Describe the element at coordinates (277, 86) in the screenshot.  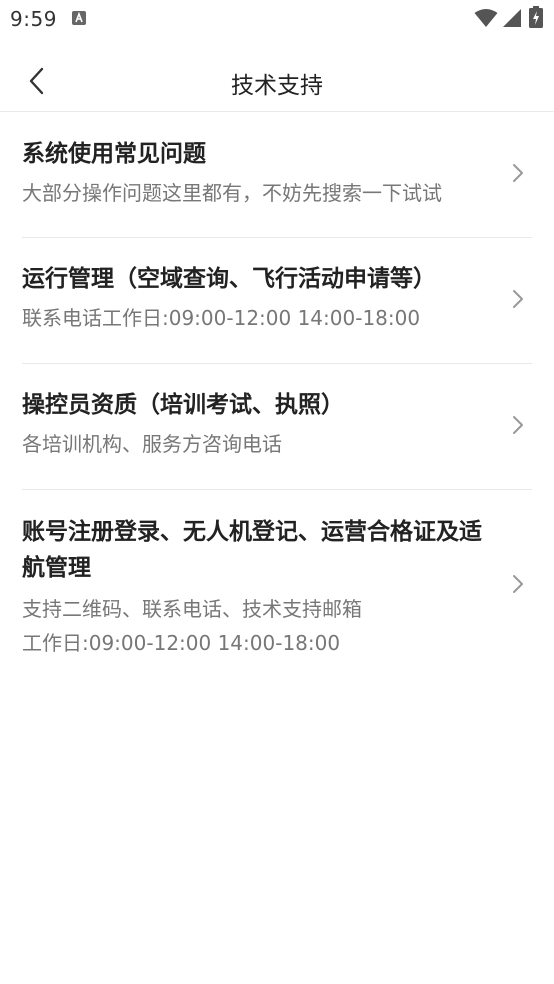
I see `page-title: 技术支持` at that location.